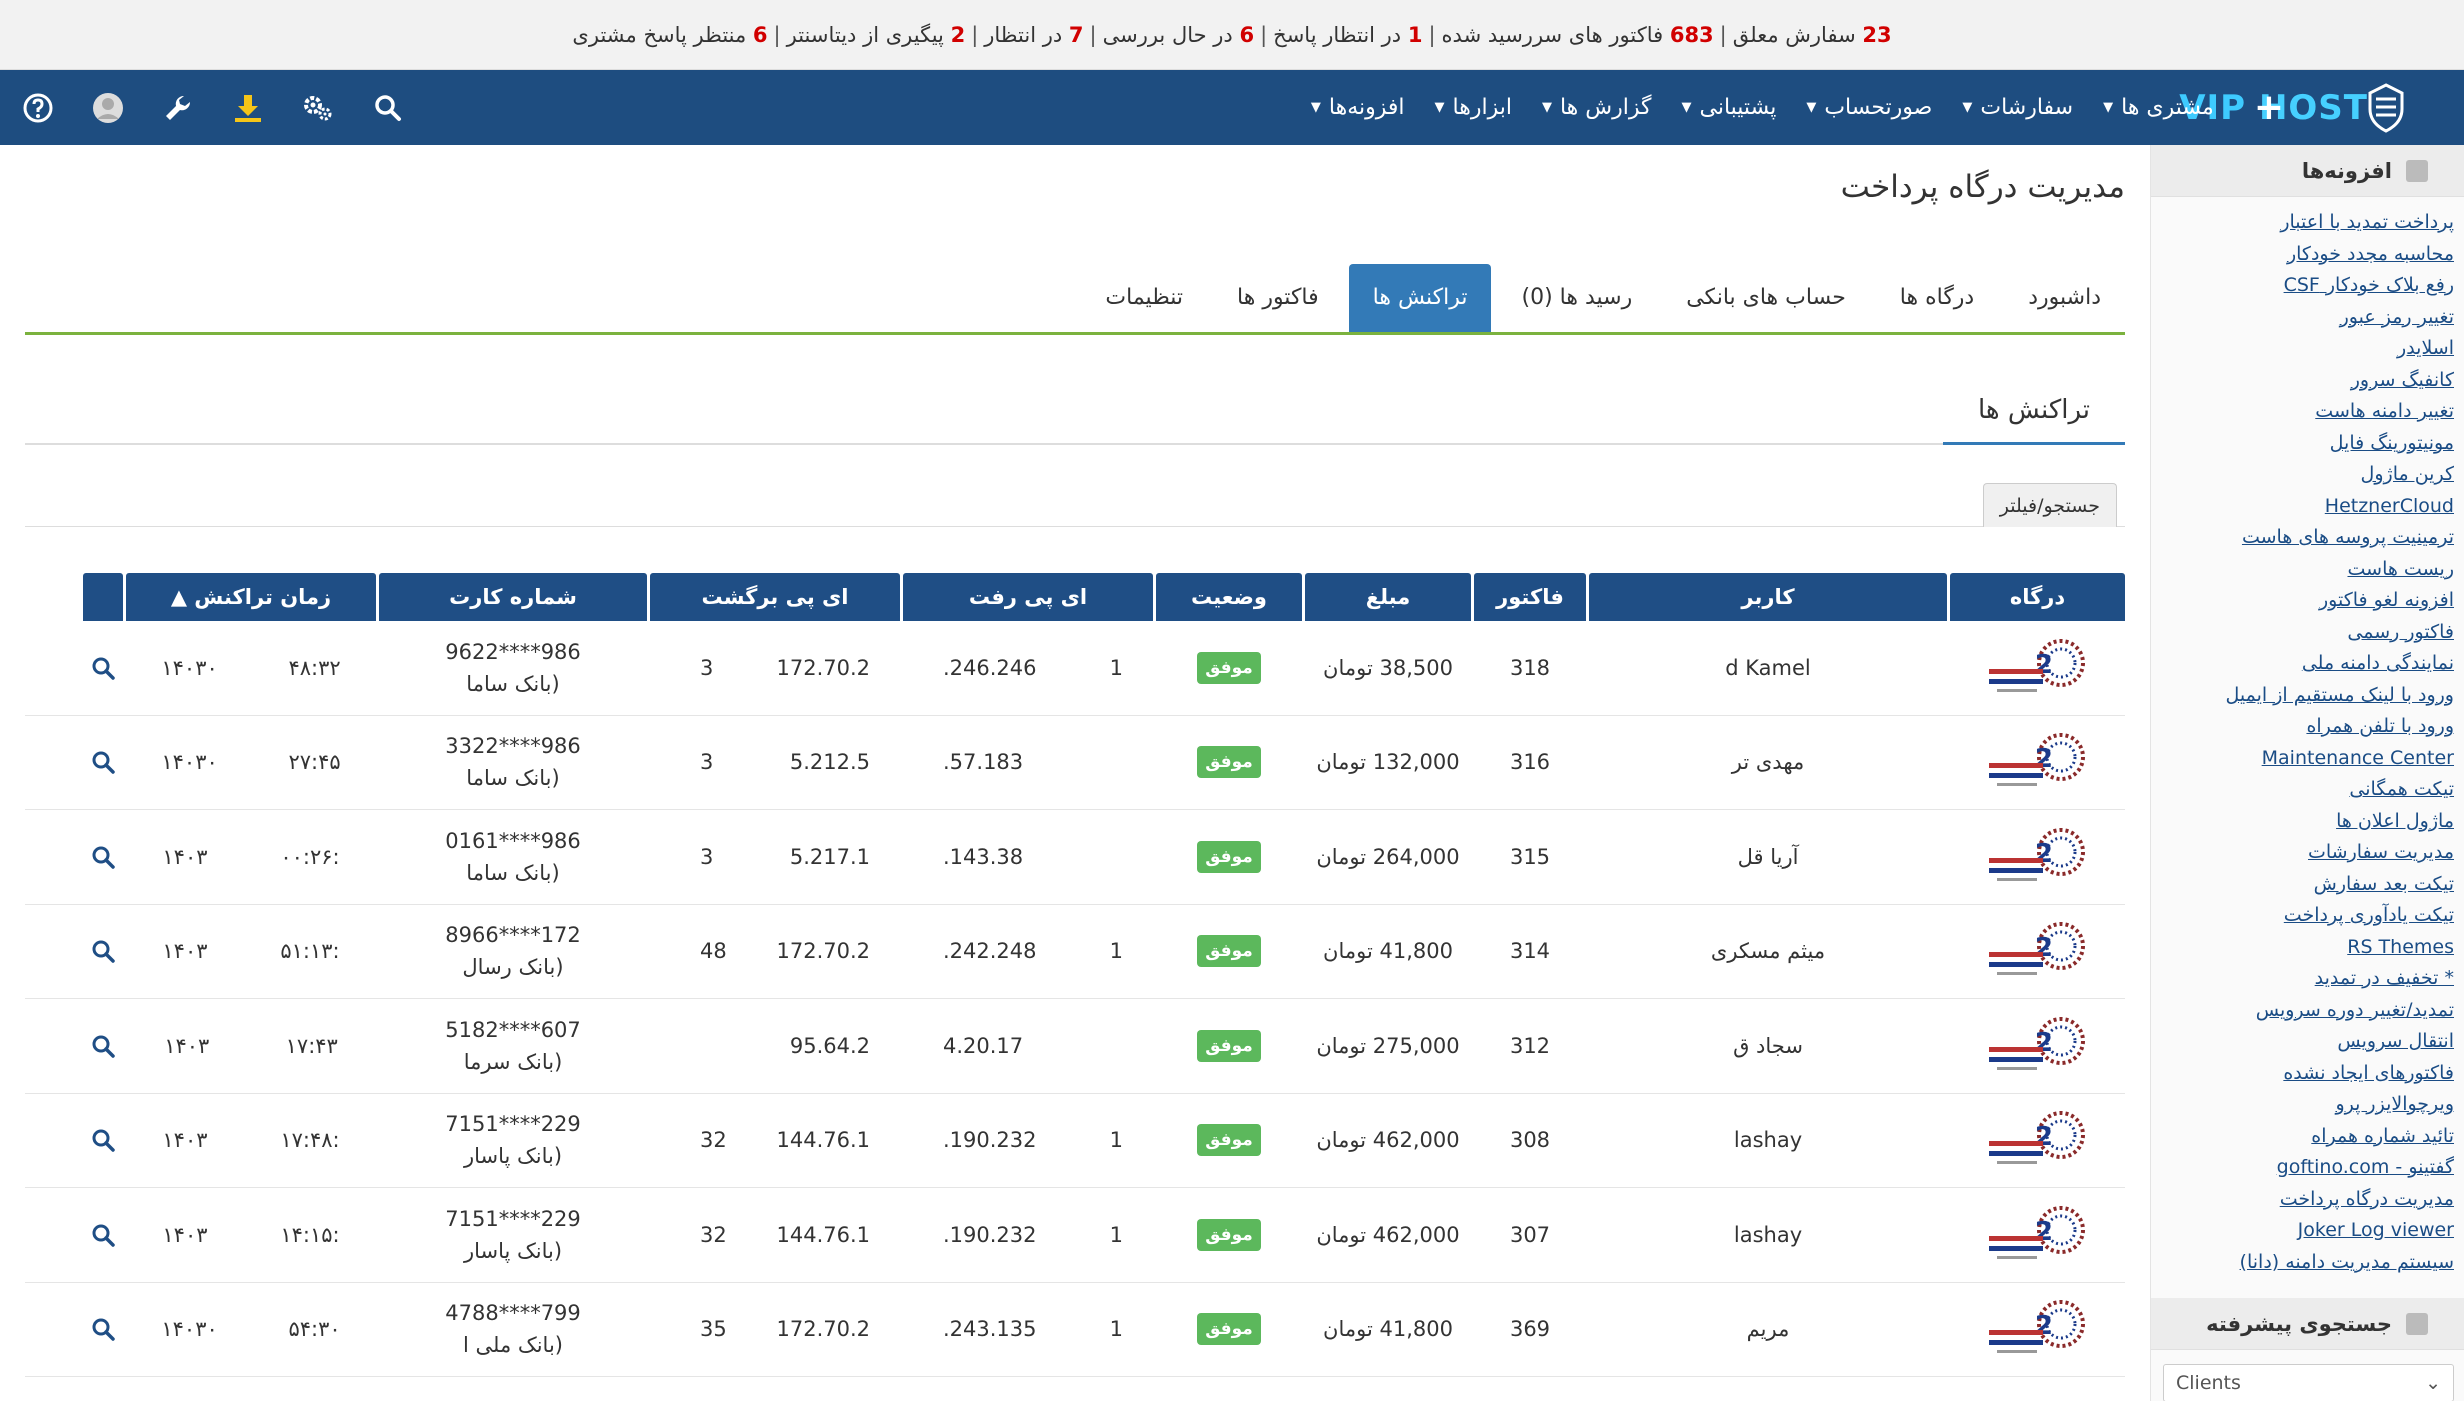  What do you see at coordinates (1347, 35) in the screenshot?
I see `alert-item: 1 در انتظار پاسخ` at bounding box center [1347, 35].